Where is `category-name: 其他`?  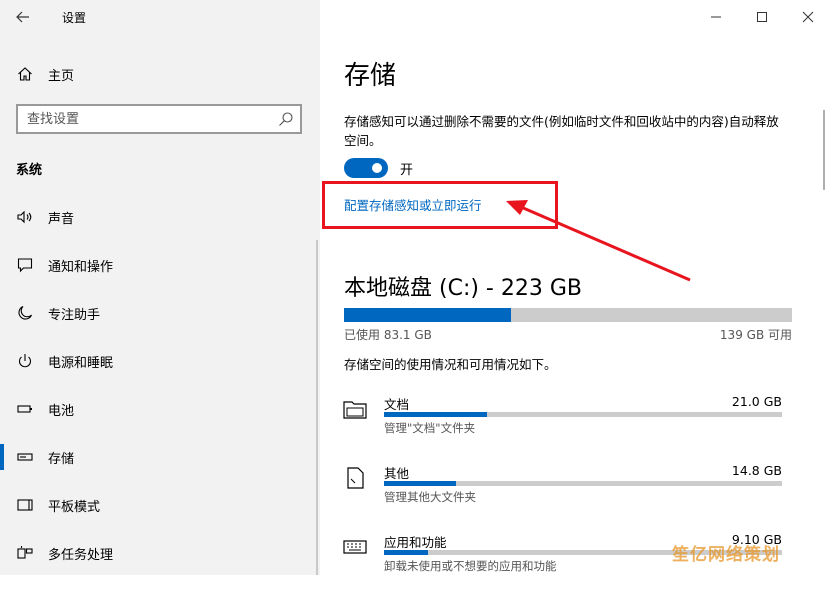 category-name: 其他 is located at coordinates (397, 473).